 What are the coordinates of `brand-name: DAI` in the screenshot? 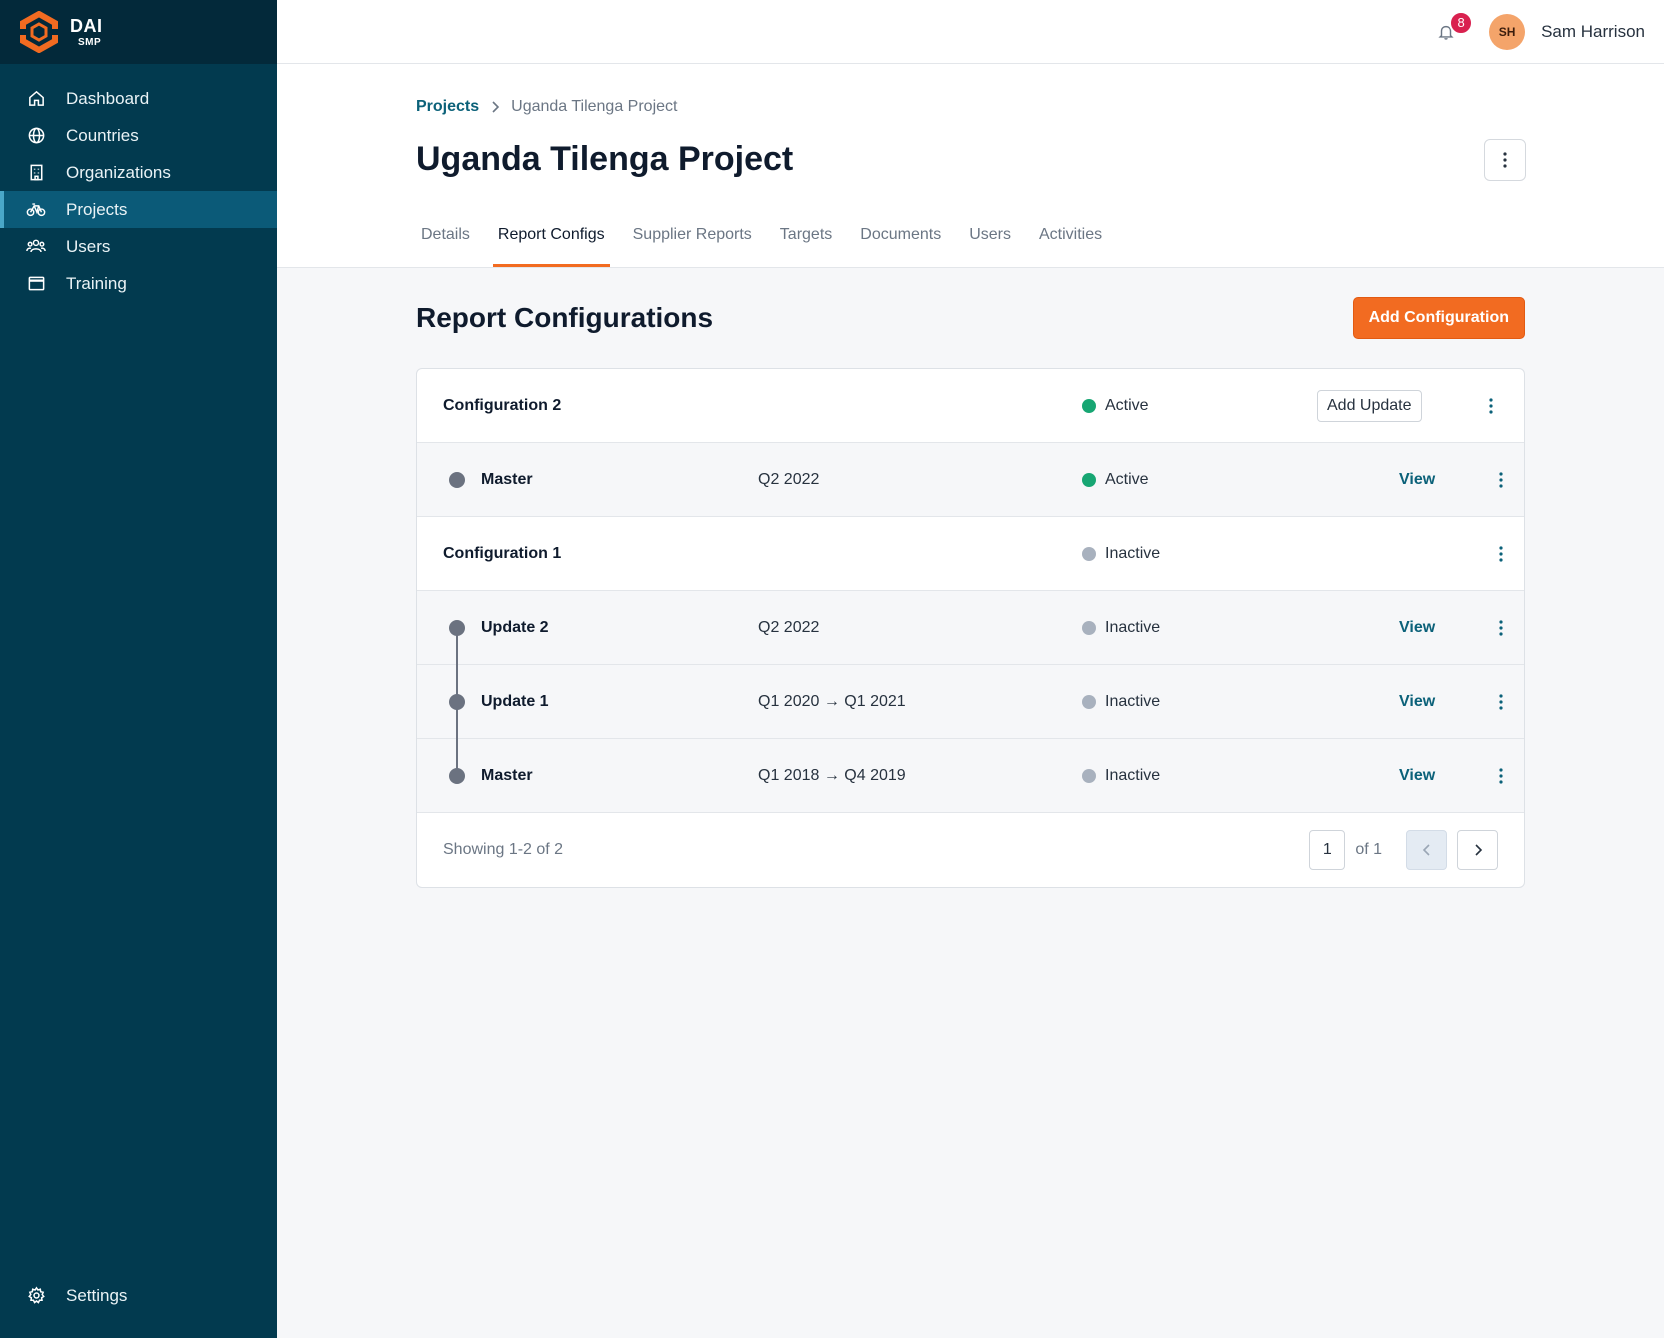 It's located at (86, 25).